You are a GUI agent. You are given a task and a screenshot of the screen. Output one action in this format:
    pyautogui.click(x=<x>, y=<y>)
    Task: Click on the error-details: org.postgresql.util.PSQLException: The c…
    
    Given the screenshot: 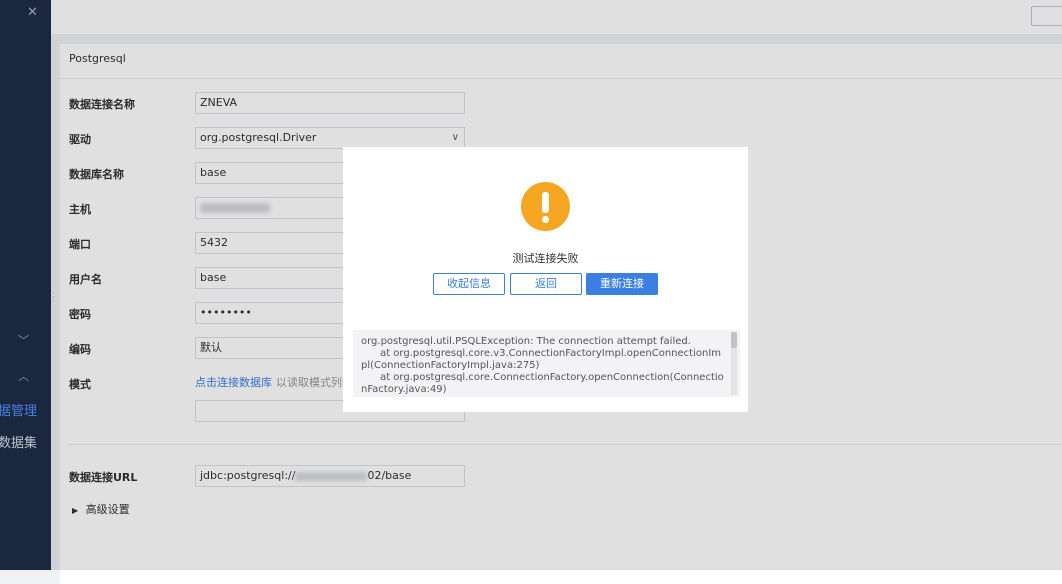 What is the action you would take?
    pyautogui.click(x=546, y=363)
    